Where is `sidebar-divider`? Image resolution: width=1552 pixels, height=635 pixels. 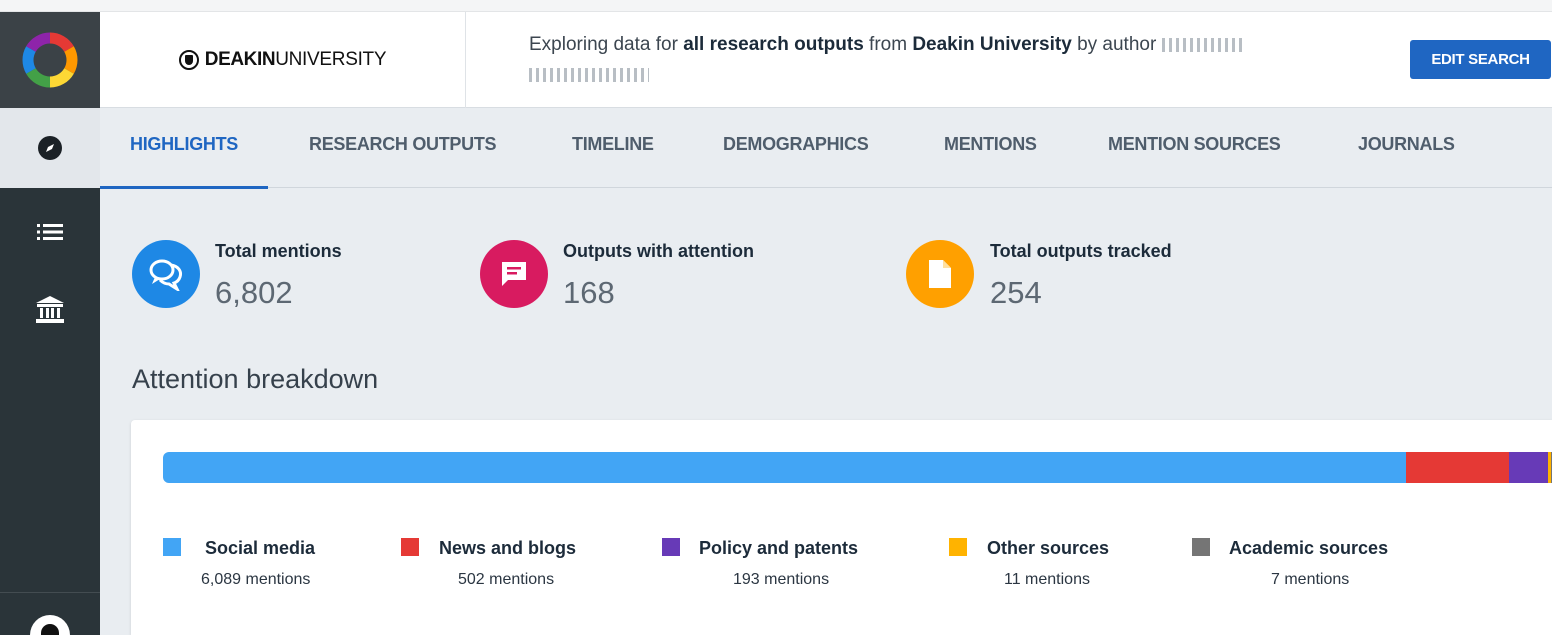 sidebar-divider is located at coordinates (50, 592).